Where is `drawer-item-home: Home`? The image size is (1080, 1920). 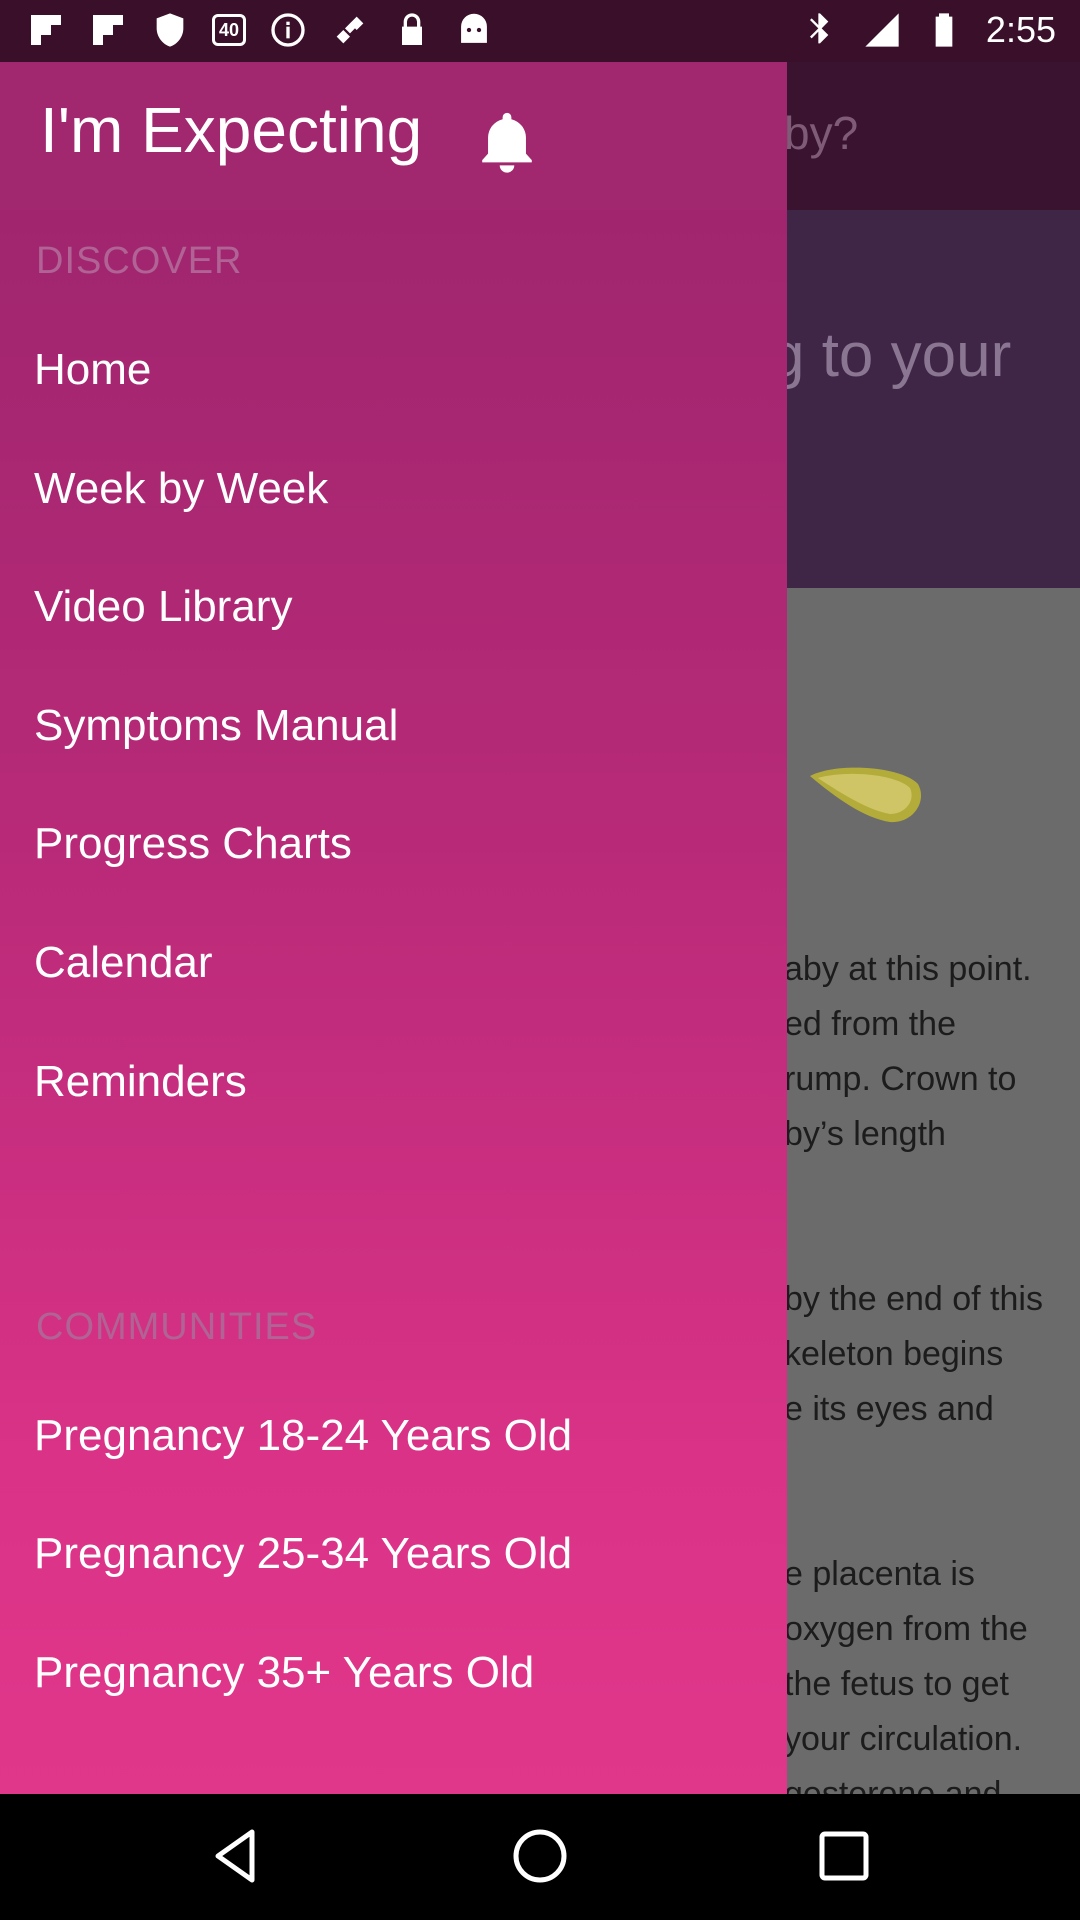 drawer-item-home: Home is located at coordinates (92, 370).